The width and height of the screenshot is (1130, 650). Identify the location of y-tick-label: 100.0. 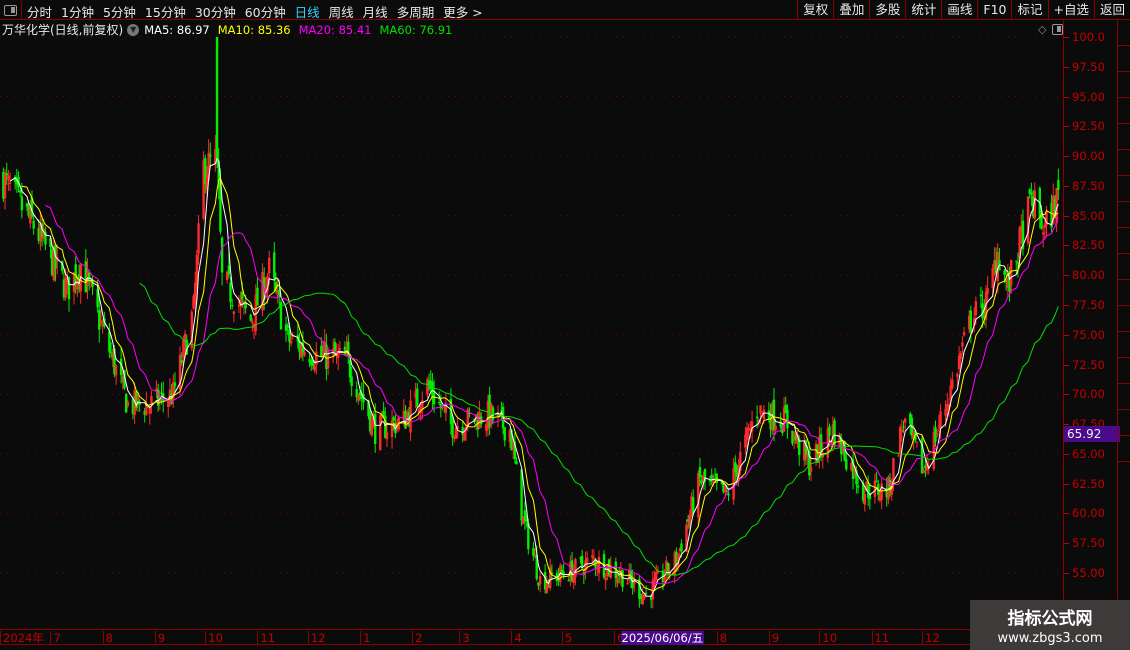
(1088, 37).